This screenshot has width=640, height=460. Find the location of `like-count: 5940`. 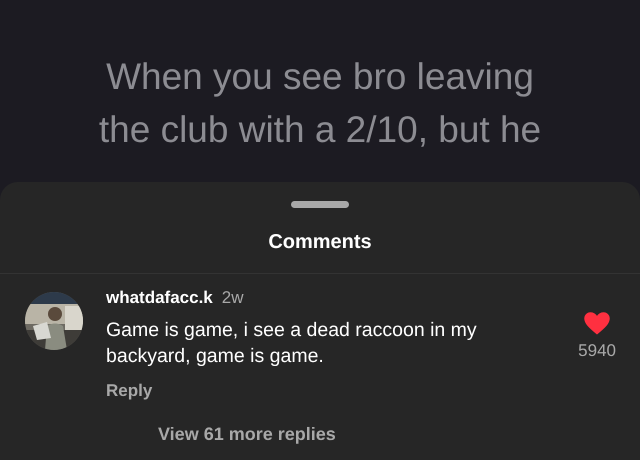

like-count: 5940 is located at coordinates (597, 351).